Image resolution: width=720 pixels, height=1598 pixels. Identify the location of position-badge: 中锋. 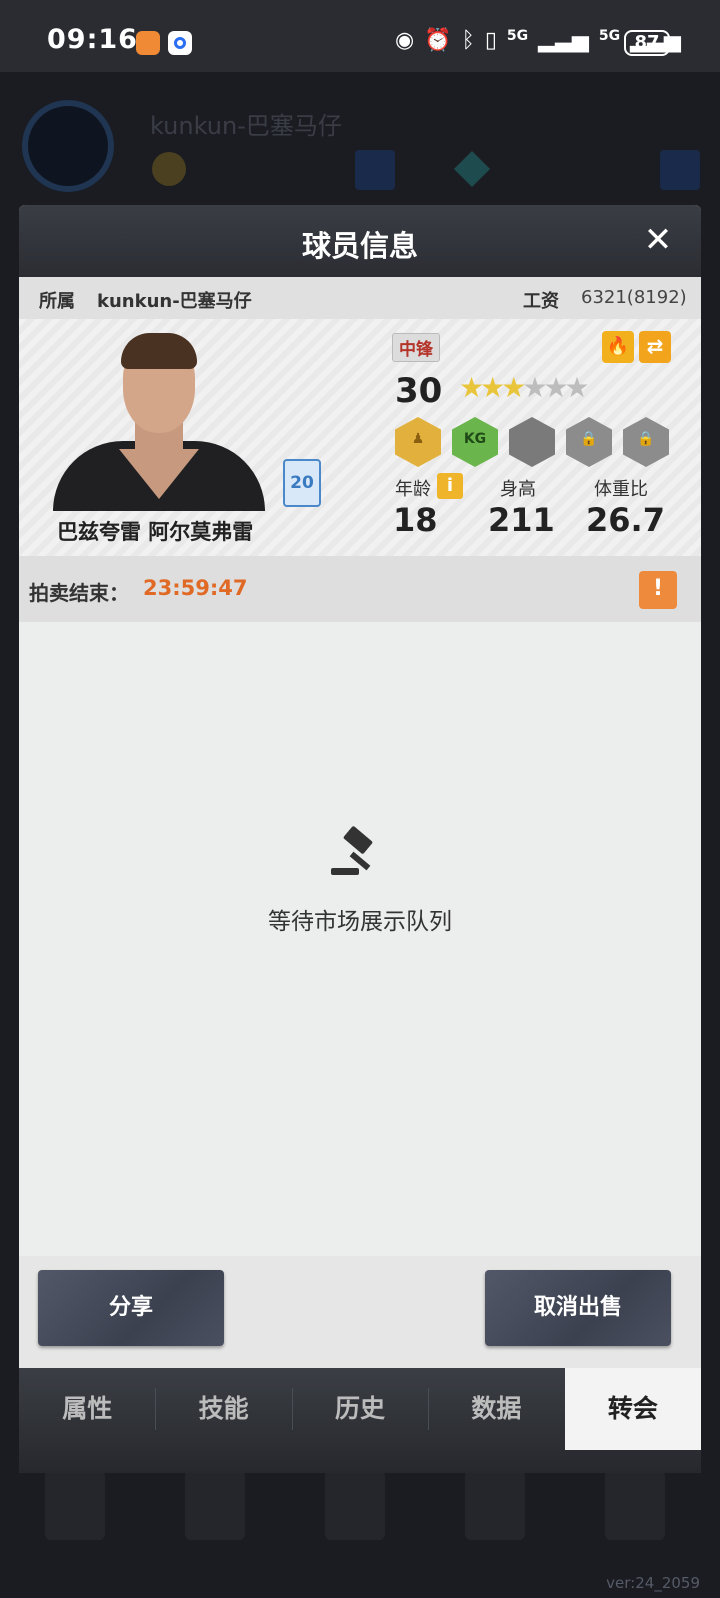
(416, 347).